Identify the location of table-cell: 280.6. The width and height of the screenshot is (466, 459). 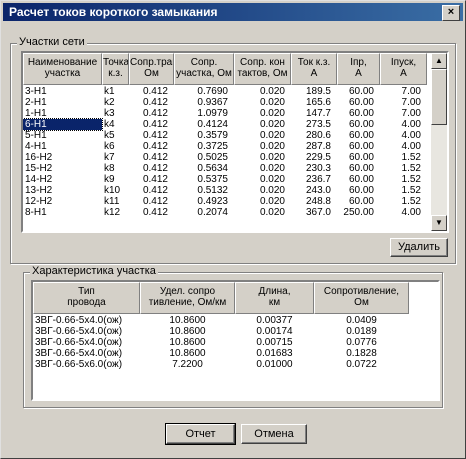
(318, 135).